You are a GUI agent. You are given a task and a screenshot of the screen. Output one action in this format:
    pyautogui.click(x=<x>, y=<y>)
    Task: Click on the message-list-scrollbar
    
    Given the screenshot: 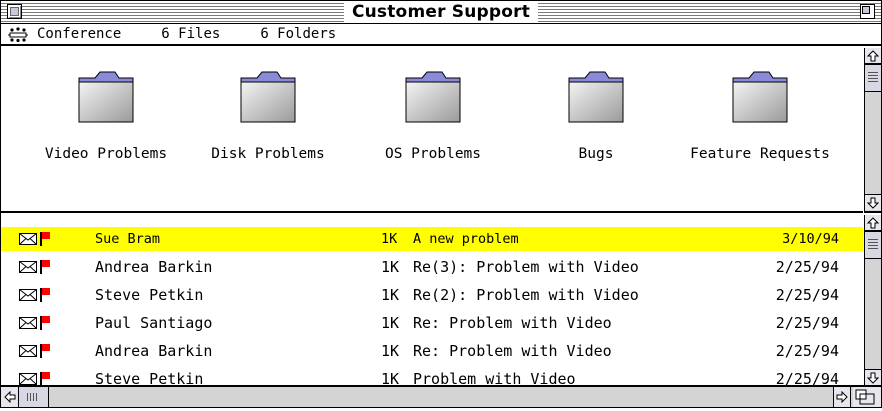 What is the action you would take?
    pyautogui.click(x=872, y=300)
    